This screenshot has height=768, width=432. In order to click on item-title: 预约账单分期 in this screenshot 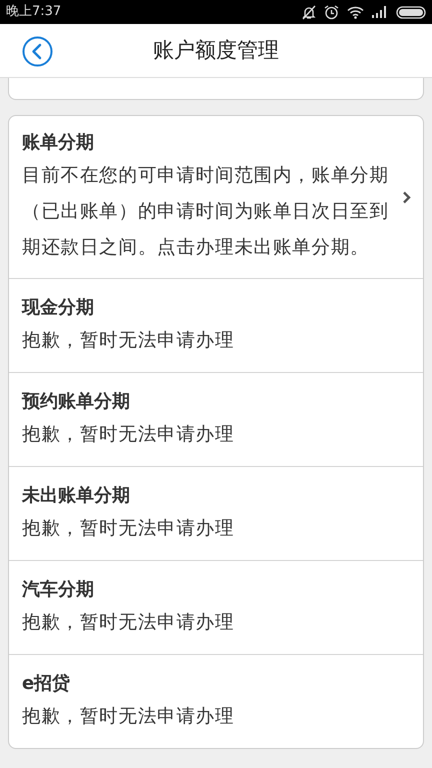, I will do `click(76, 402)`.